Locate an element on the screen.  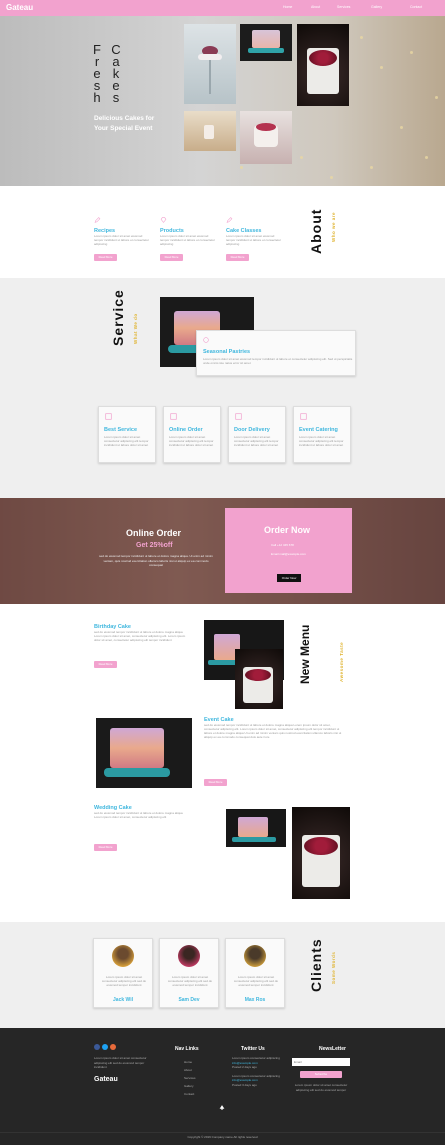
nav-link-contact: Contact is located at coordinates (416, 7).